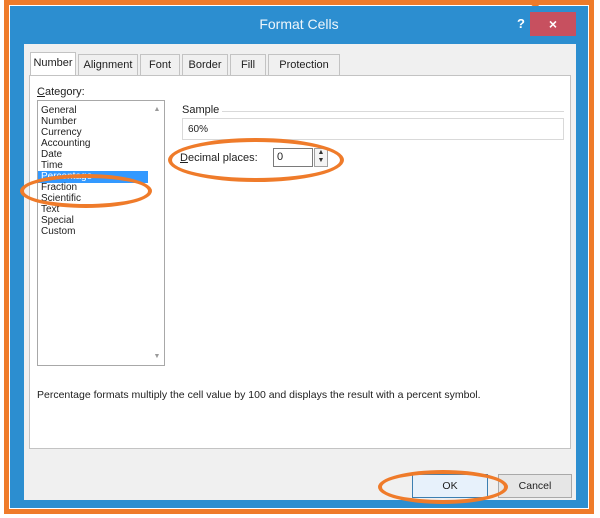  Describe the element at coordinates (205, 65) in the screenshot. I see `tab-border: Border` at that location.